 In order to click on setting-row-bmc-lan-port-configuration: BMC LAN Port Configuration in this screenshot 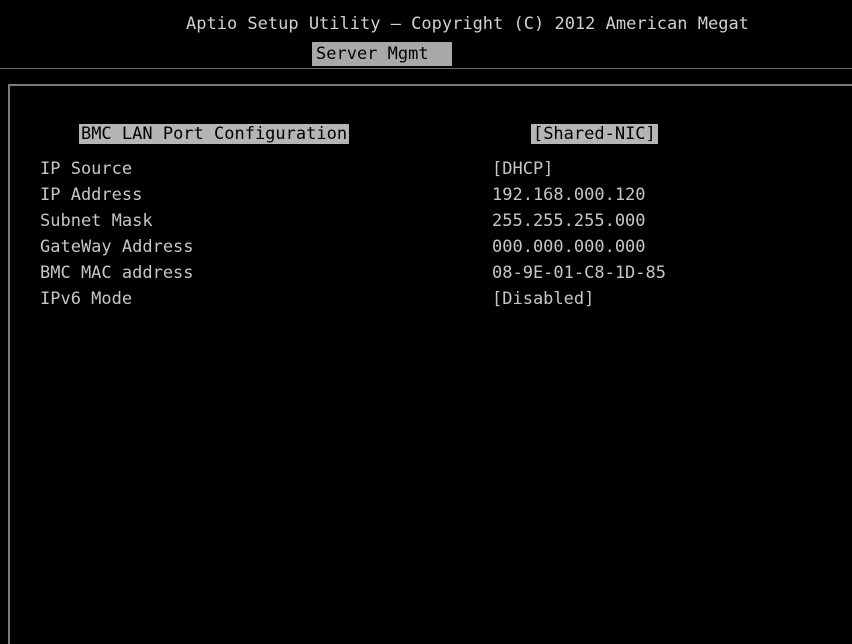, I will do `click(195, 121)`.